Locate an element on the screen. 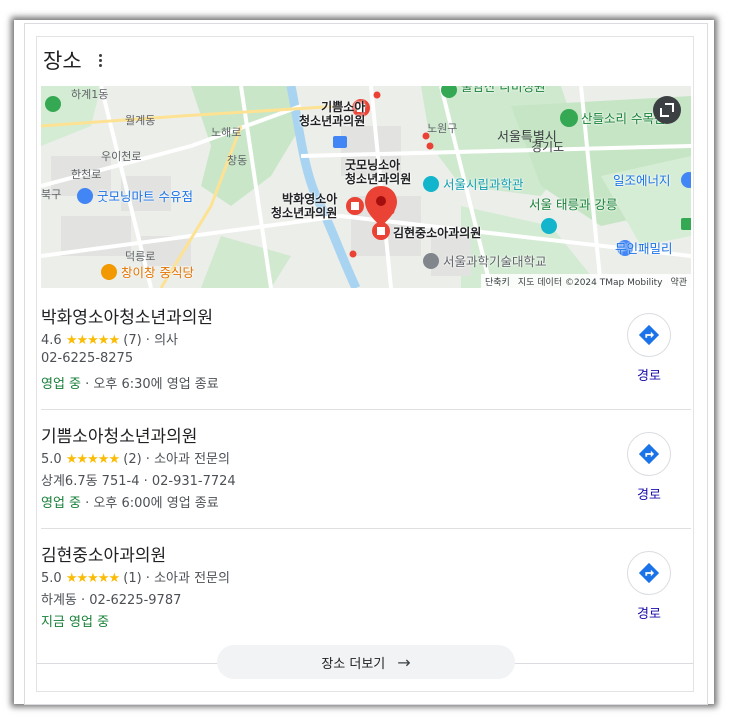 The image size is (730, 726). map-poi-changichang: 창이창 중식당 is located at coordinates (157, 273).